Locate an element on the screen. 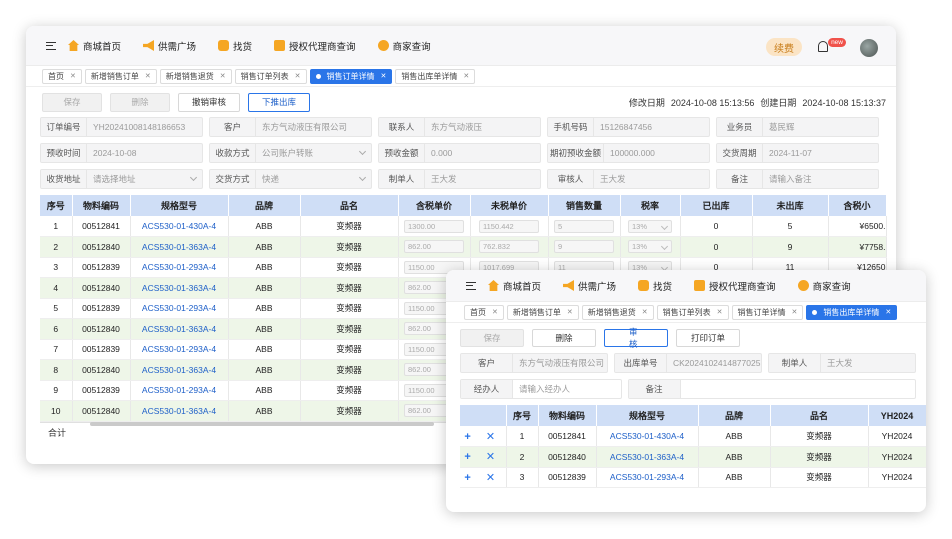  prepay-date-field: 预收时间 2024-10-08 is located at coordinates (121, 153).